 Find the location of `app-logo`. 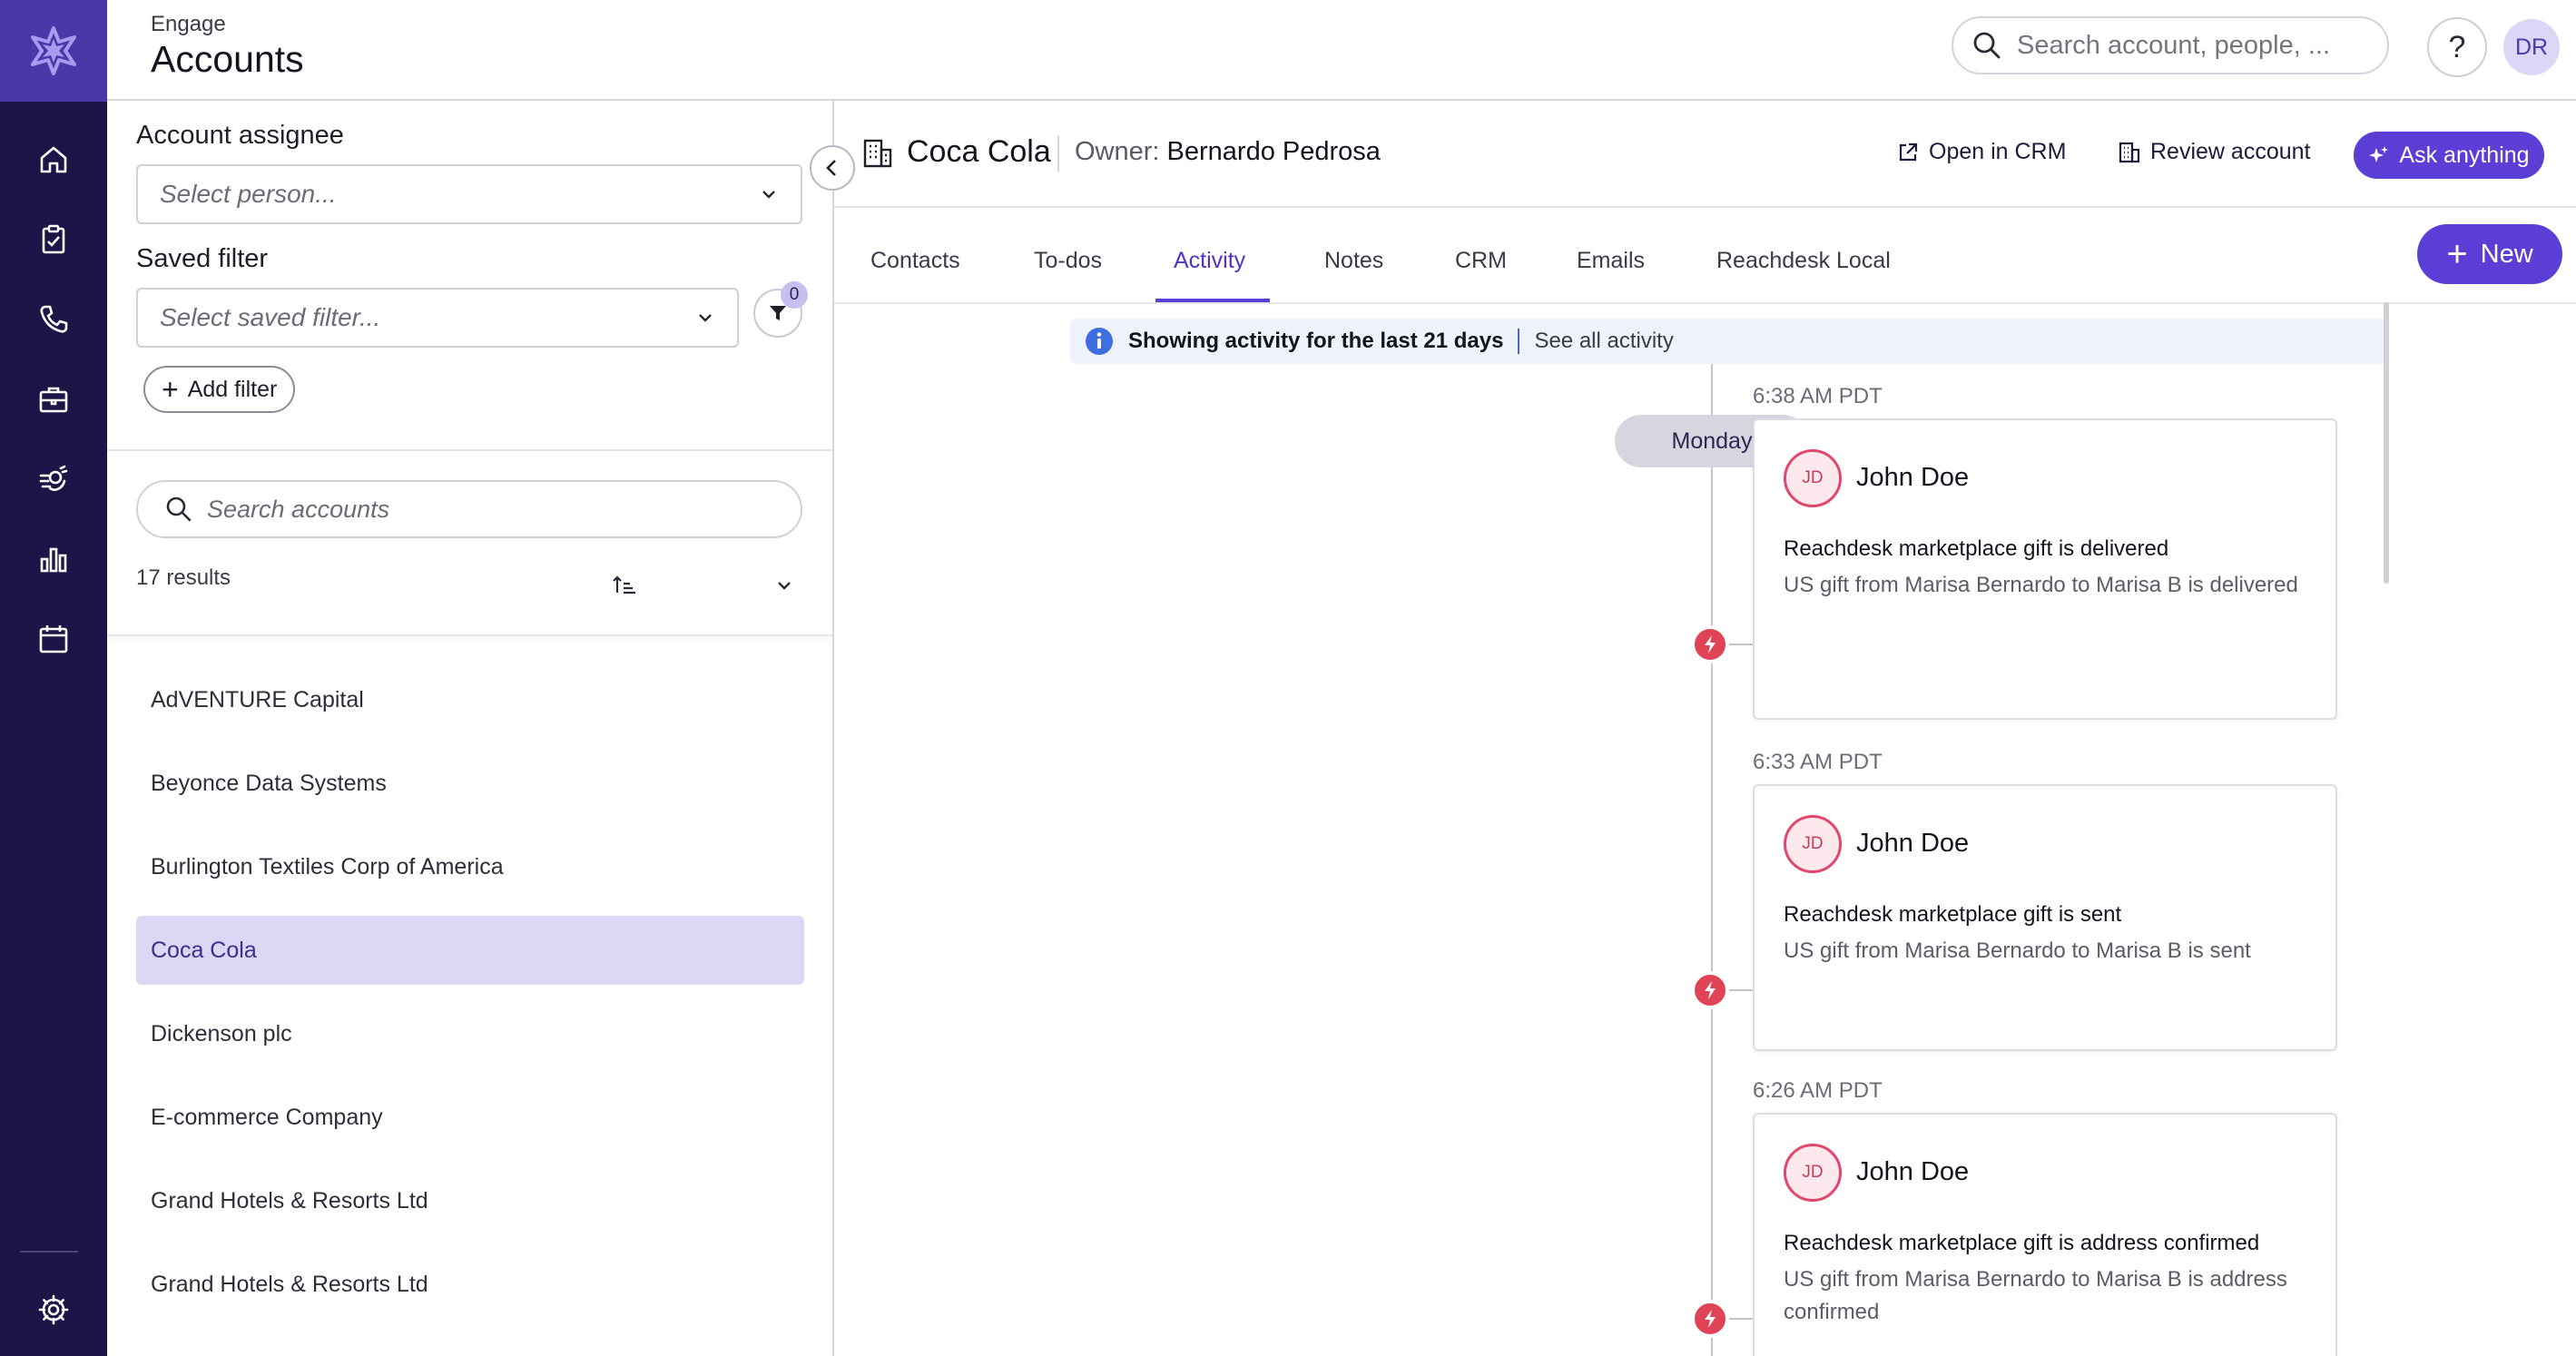

app-logo is located at coordinates (53, 51).